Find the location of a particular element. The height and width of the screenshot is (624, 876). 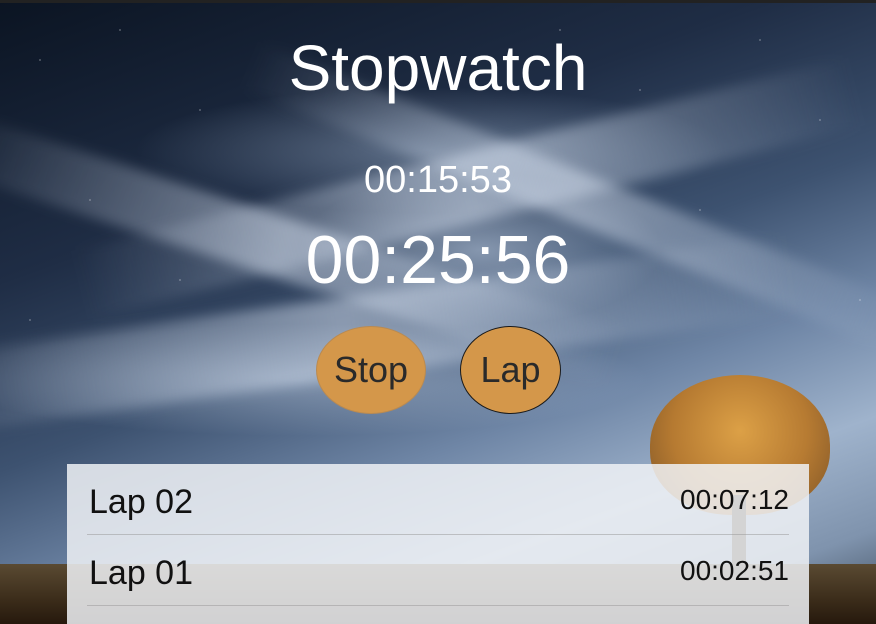

lap-time: 00:07:12 is located at coordinates (734, 499).